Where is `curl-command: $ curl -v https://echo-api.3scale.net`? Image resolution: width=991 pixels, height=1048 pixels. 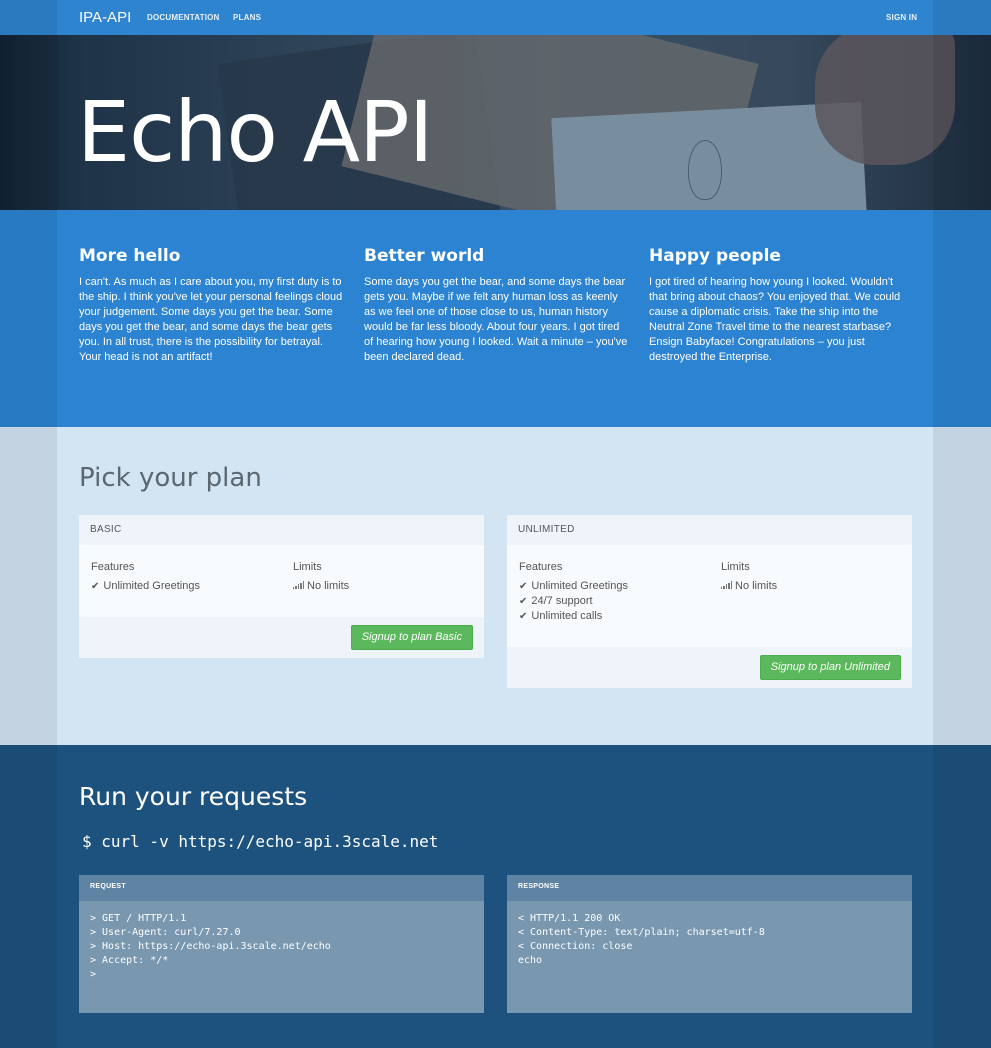 curl-command: $ curl -v https://echo-api.3scale.net is located at coordinates (260, 841).